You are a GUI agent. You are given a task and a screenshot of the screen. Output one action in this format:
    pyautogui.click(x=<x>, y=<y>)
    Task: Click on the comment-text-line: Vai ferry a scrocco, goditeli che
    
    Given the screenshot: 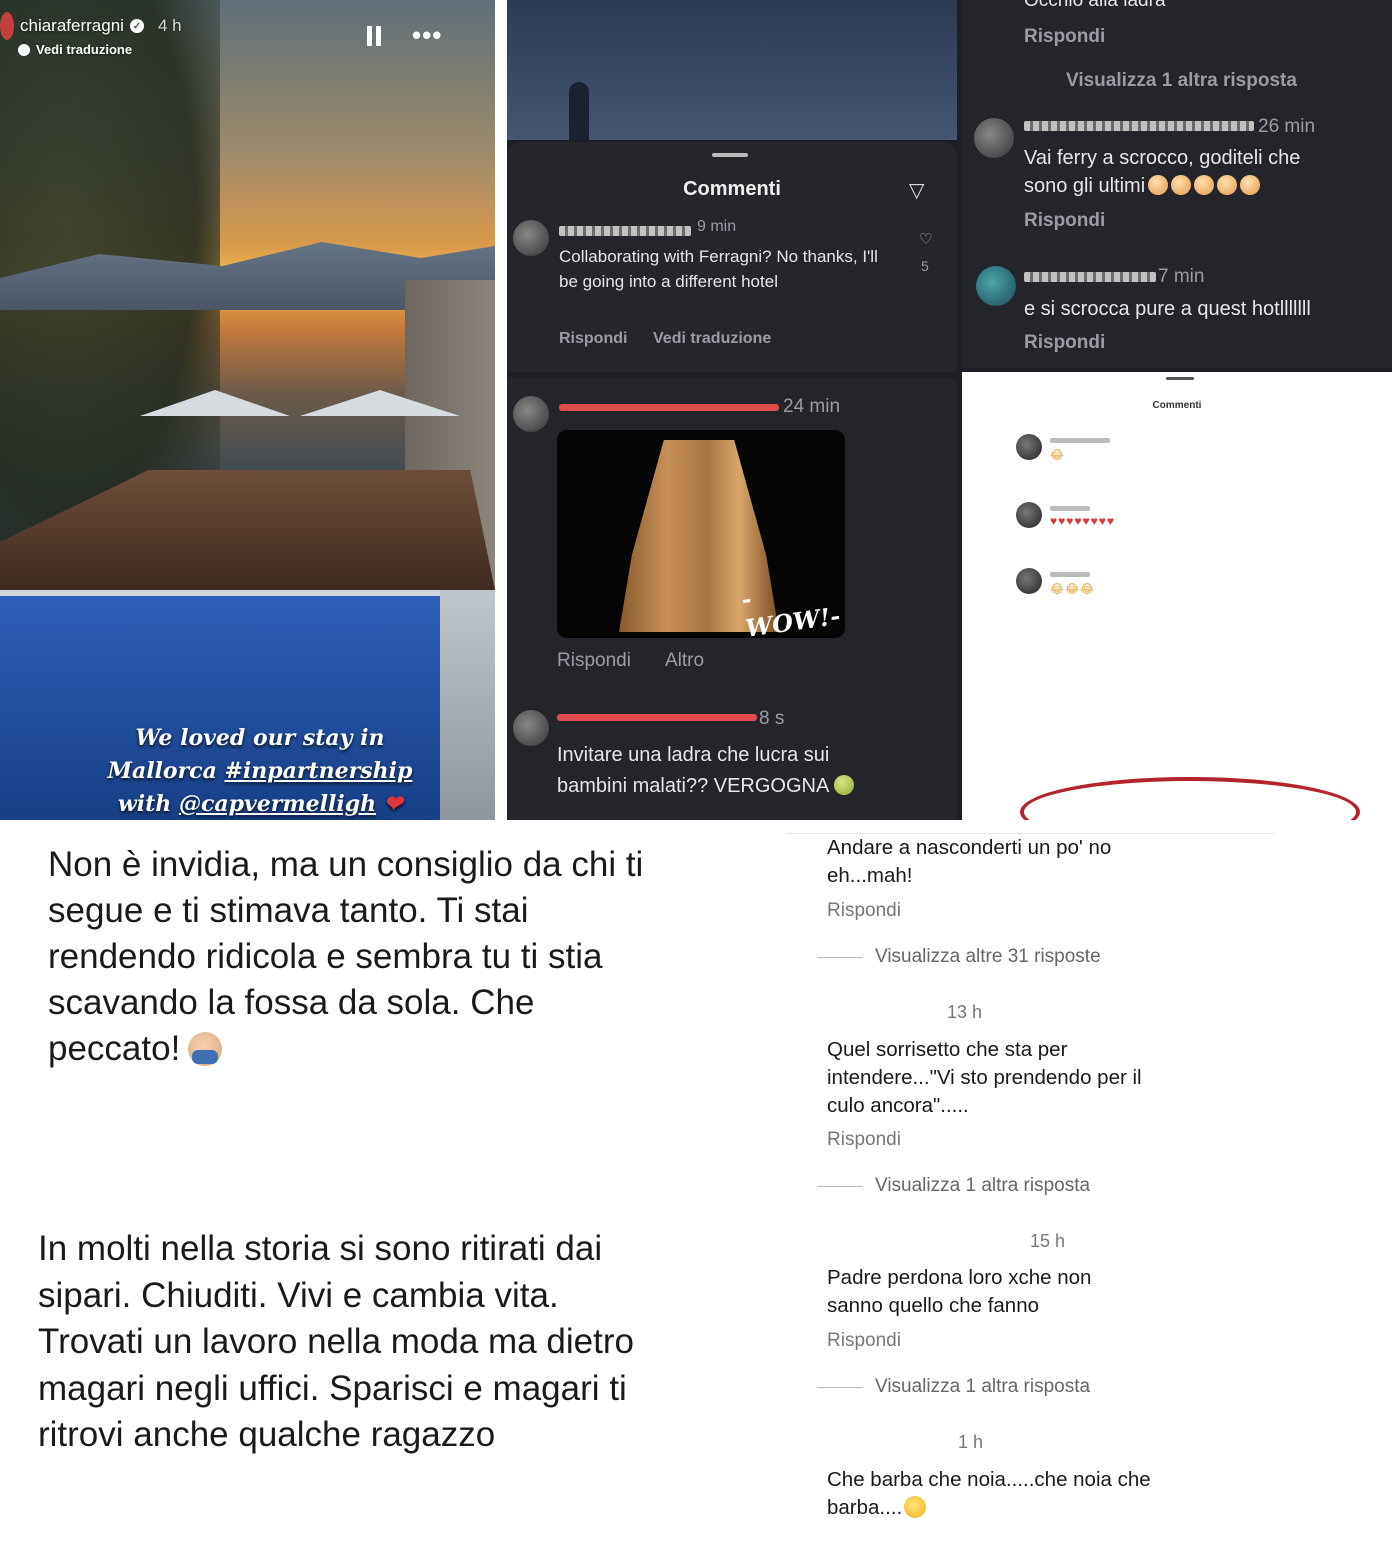 What is the action you would take?
    pyautogui.click(x=1162, y=158)
    